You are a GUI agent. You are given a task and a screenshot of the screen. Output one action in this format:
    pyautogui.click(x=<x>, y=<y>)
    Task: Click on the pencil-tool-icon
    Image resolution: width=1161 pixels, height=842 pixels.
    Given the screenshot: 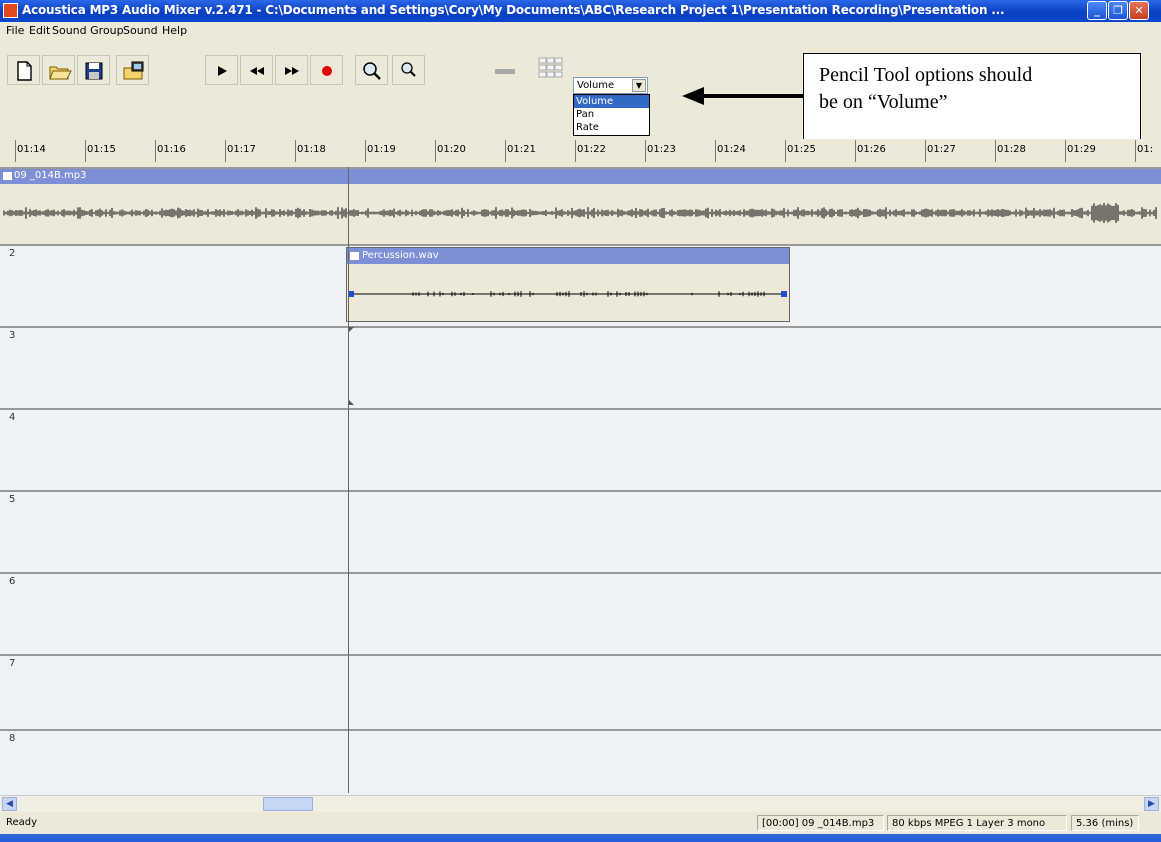 What is the action you would take?
    pyautogui.click(x=505, y=71)
    